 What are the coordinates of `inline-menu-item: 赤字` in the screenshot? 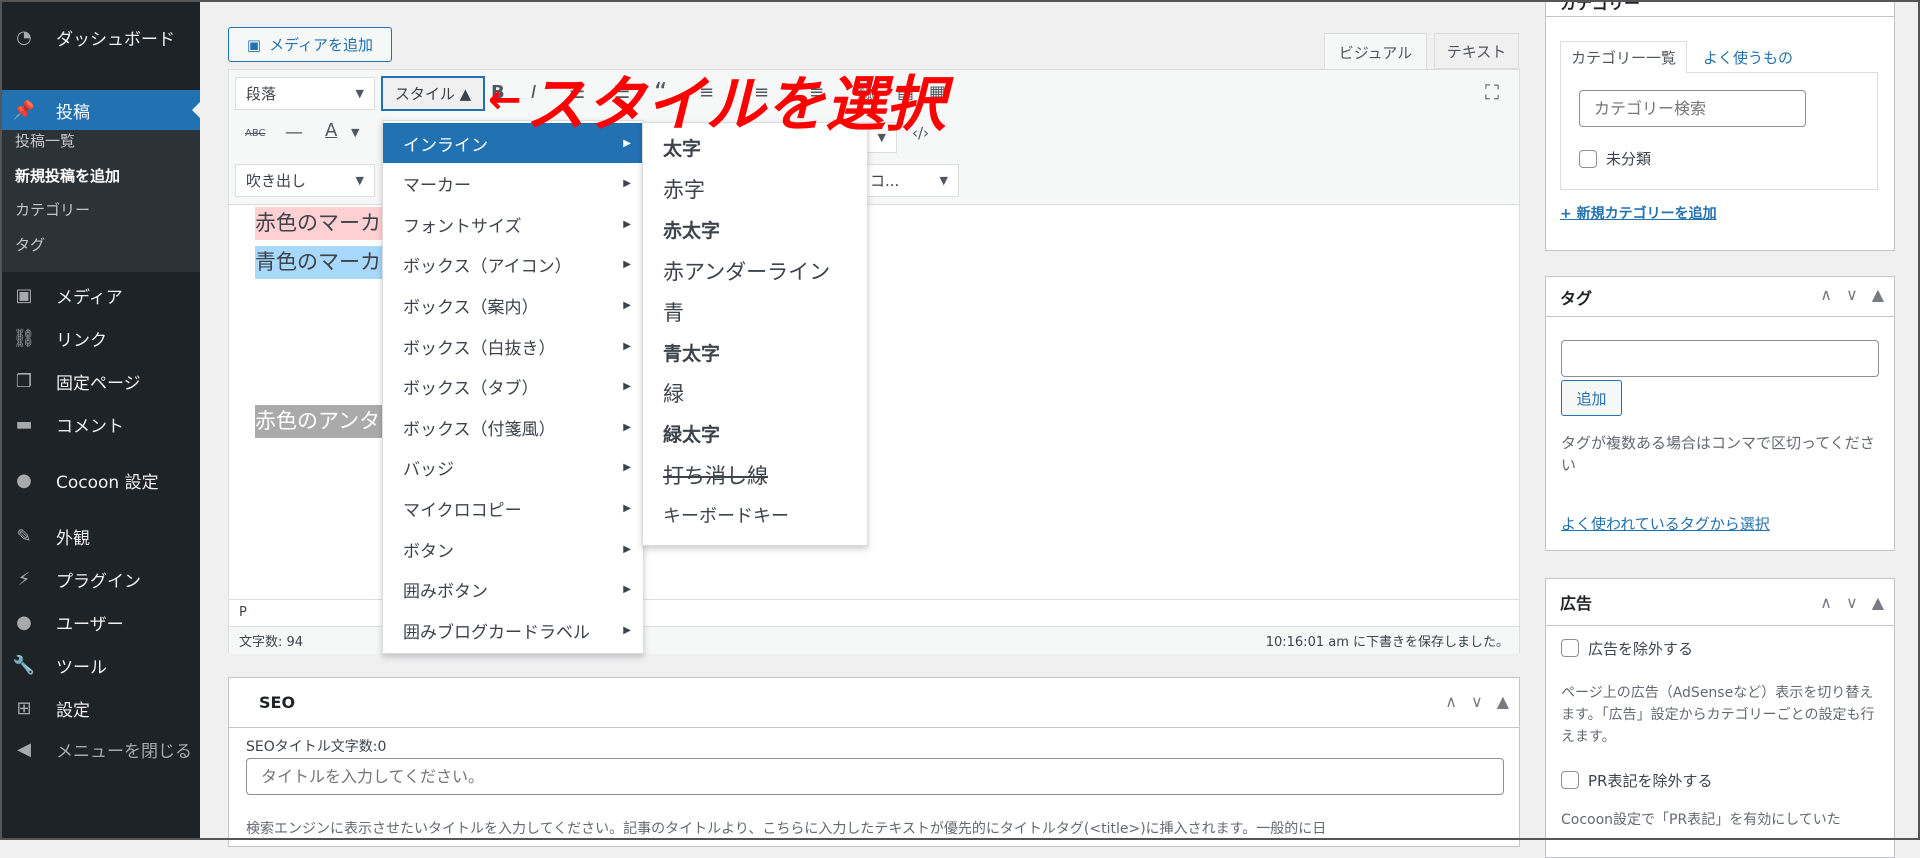 It's located at (684, 190).